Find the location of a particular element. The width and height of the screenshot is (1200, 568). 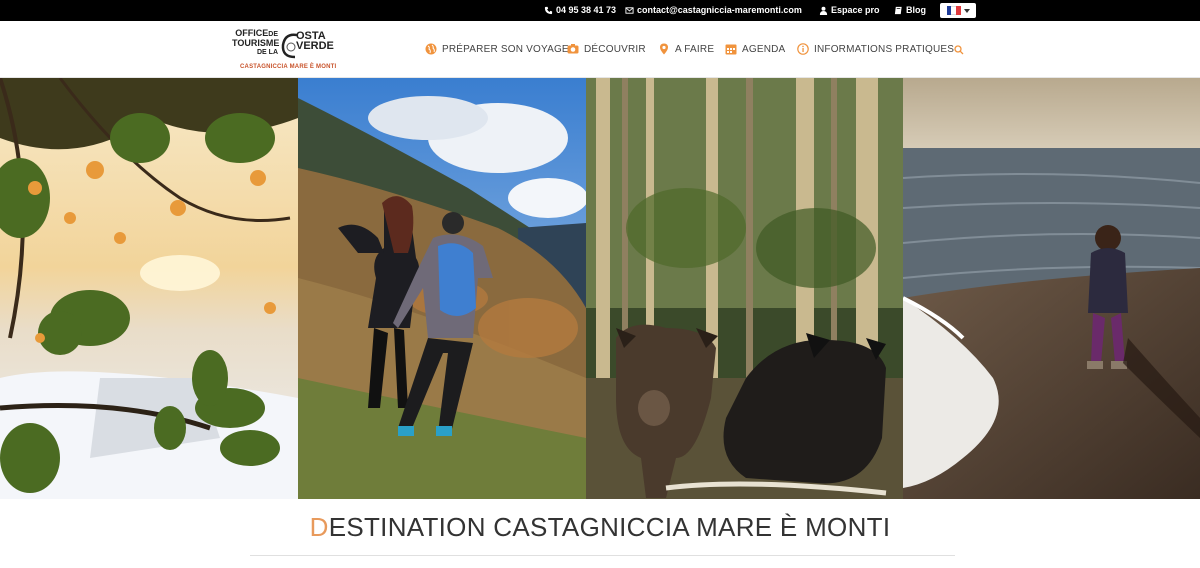

logo-subtitle: CASTAGNICCIA MARE È MONTI is located at coordinates (288, 67).